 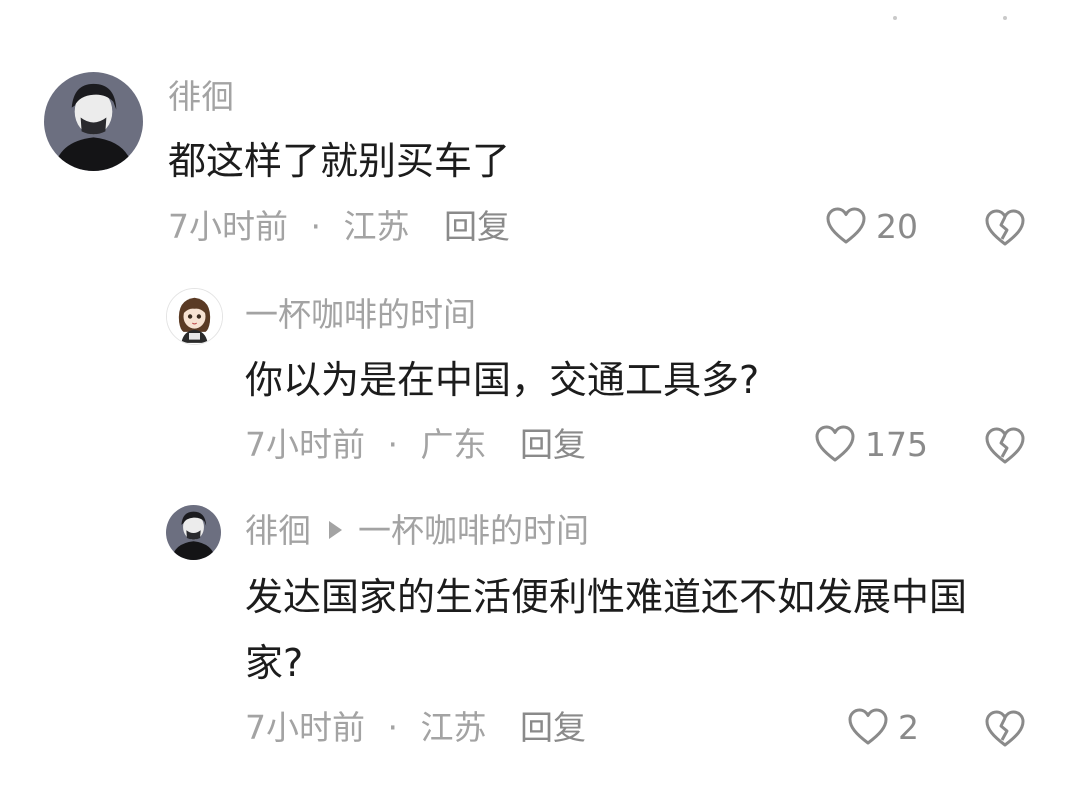 I want to click on comment-text-line: 家?, so click(x=274, y=663).